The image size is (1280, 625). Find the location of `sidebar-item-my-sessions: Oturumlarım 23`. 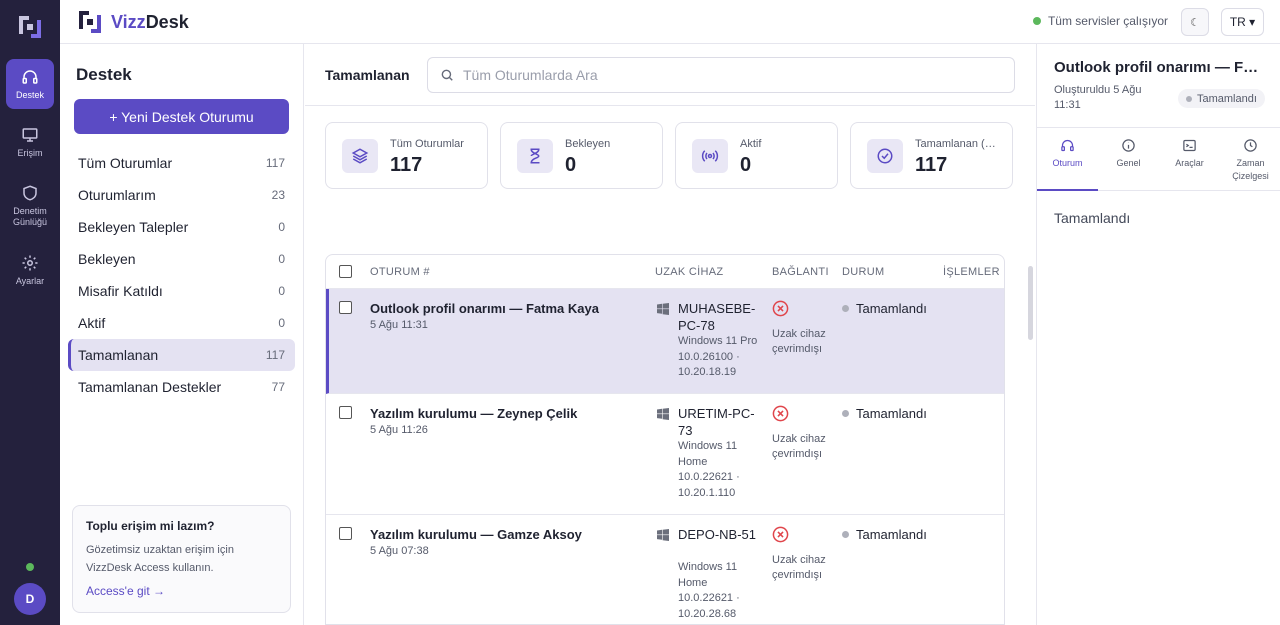

sidebar-item-my-sessions: Oturumlarım 23 is located at coordinates (181, 195).